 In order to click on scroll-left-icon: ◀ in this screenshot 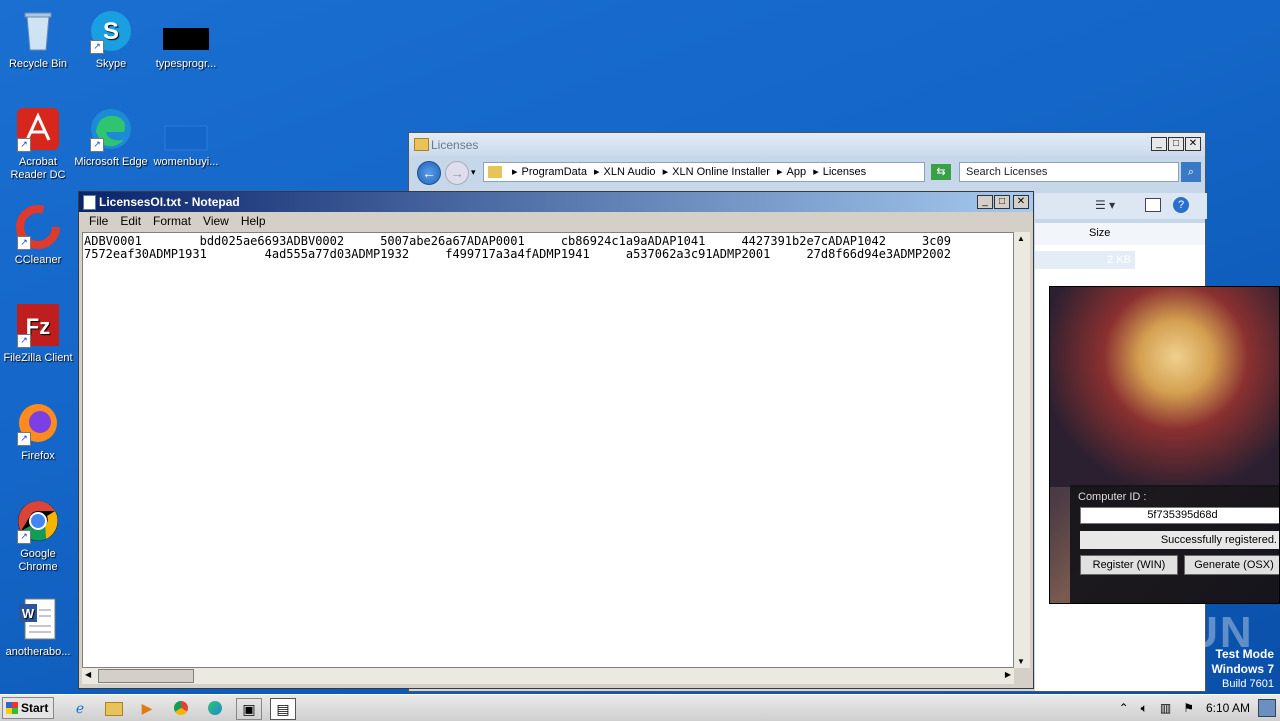, I will do `click(88, 674)`.